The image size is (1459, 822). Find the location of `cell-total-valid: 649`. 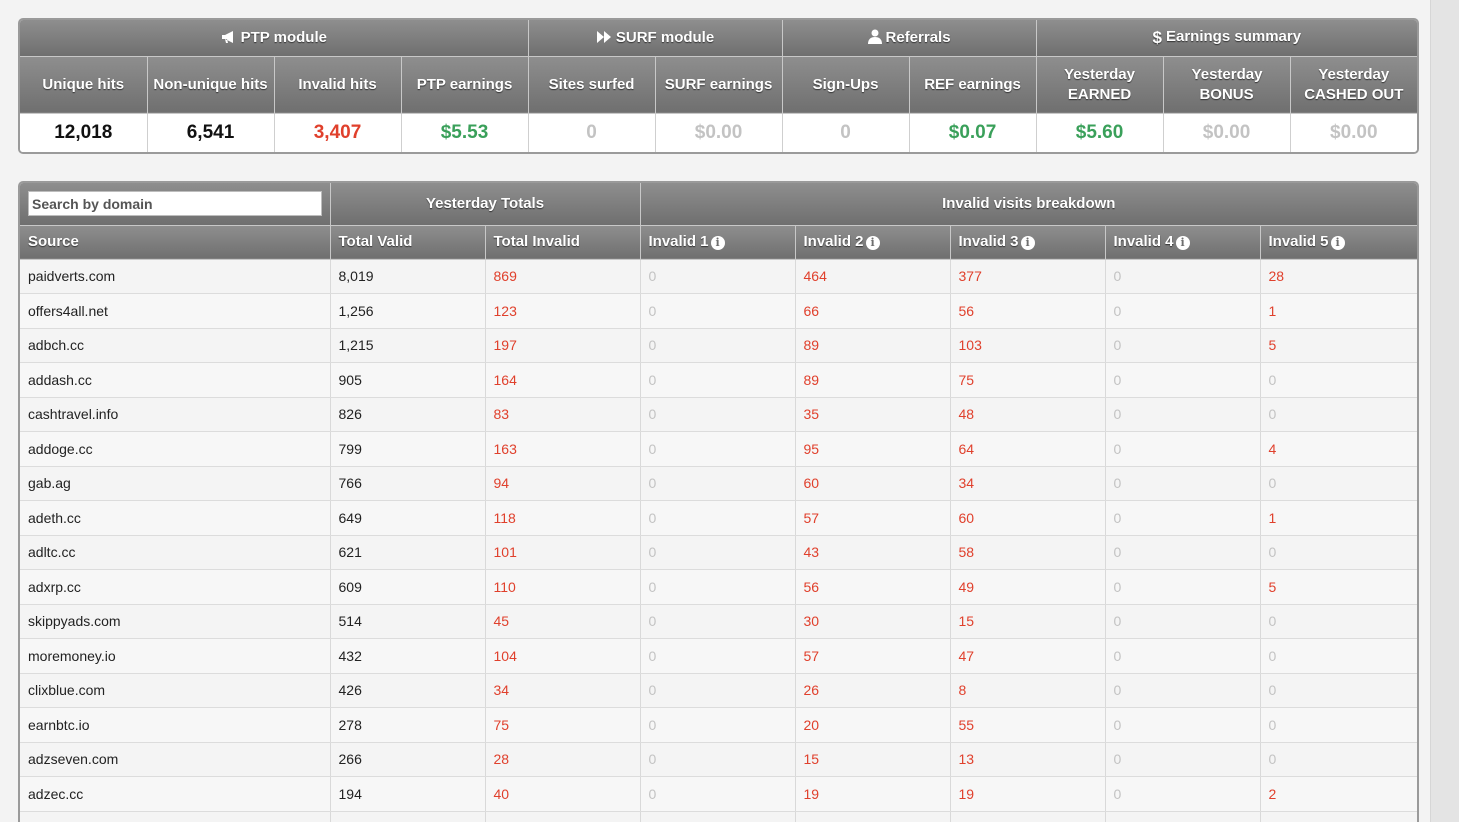

cell-total-valid: 649 is located at coordinates (408, 518).